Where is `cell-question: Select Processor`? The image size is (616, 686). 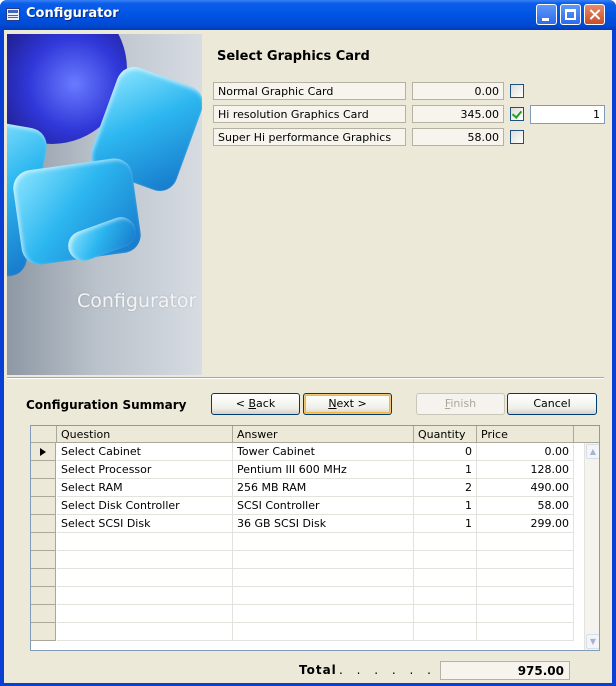
cell-question: Select Processor is located at coordinates (145, 470).